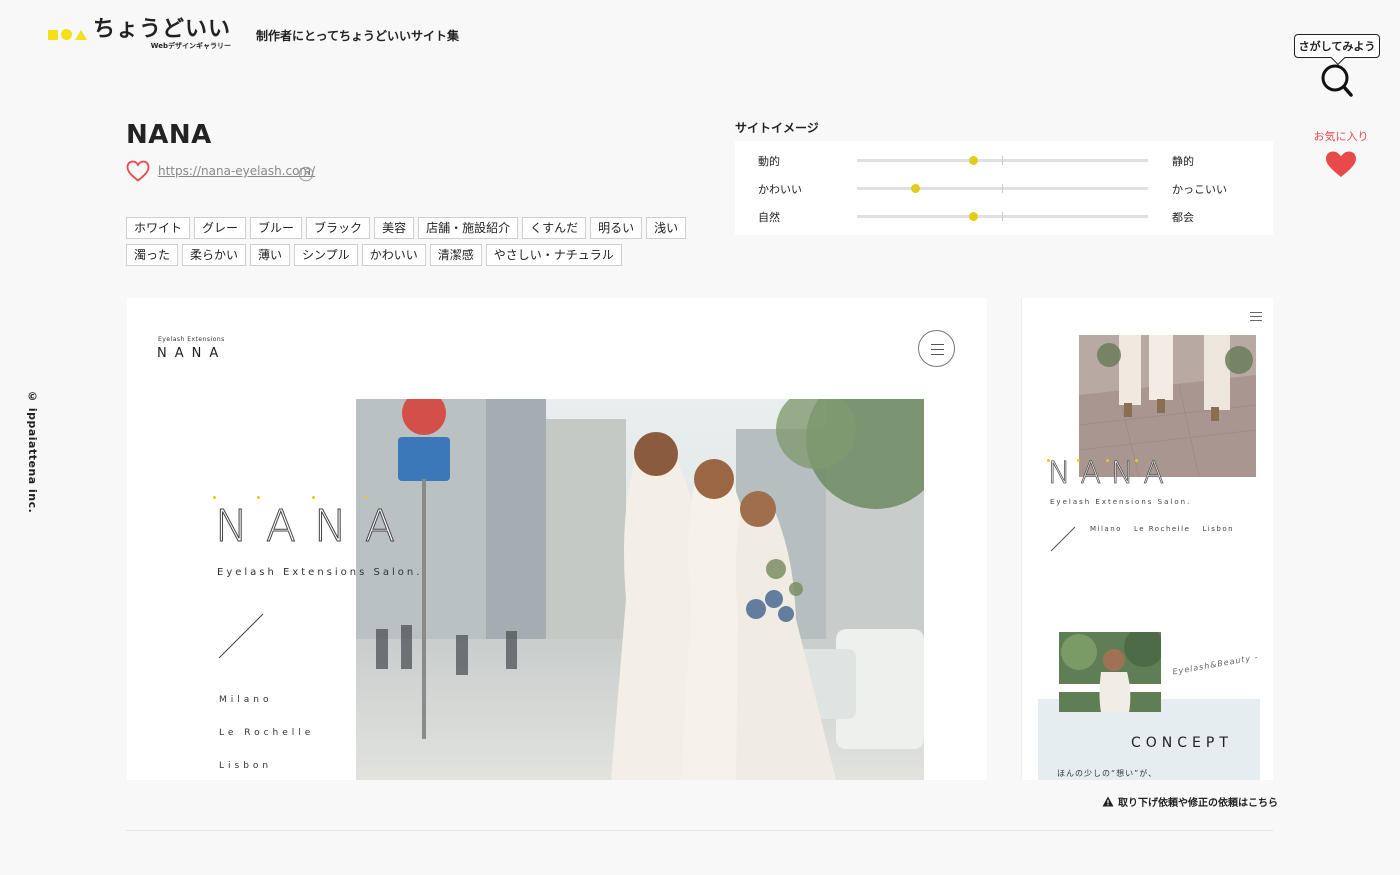  Describe the element at coordinates (455, 255) in the screenshot. I see `tag: 清潔感` at that location.